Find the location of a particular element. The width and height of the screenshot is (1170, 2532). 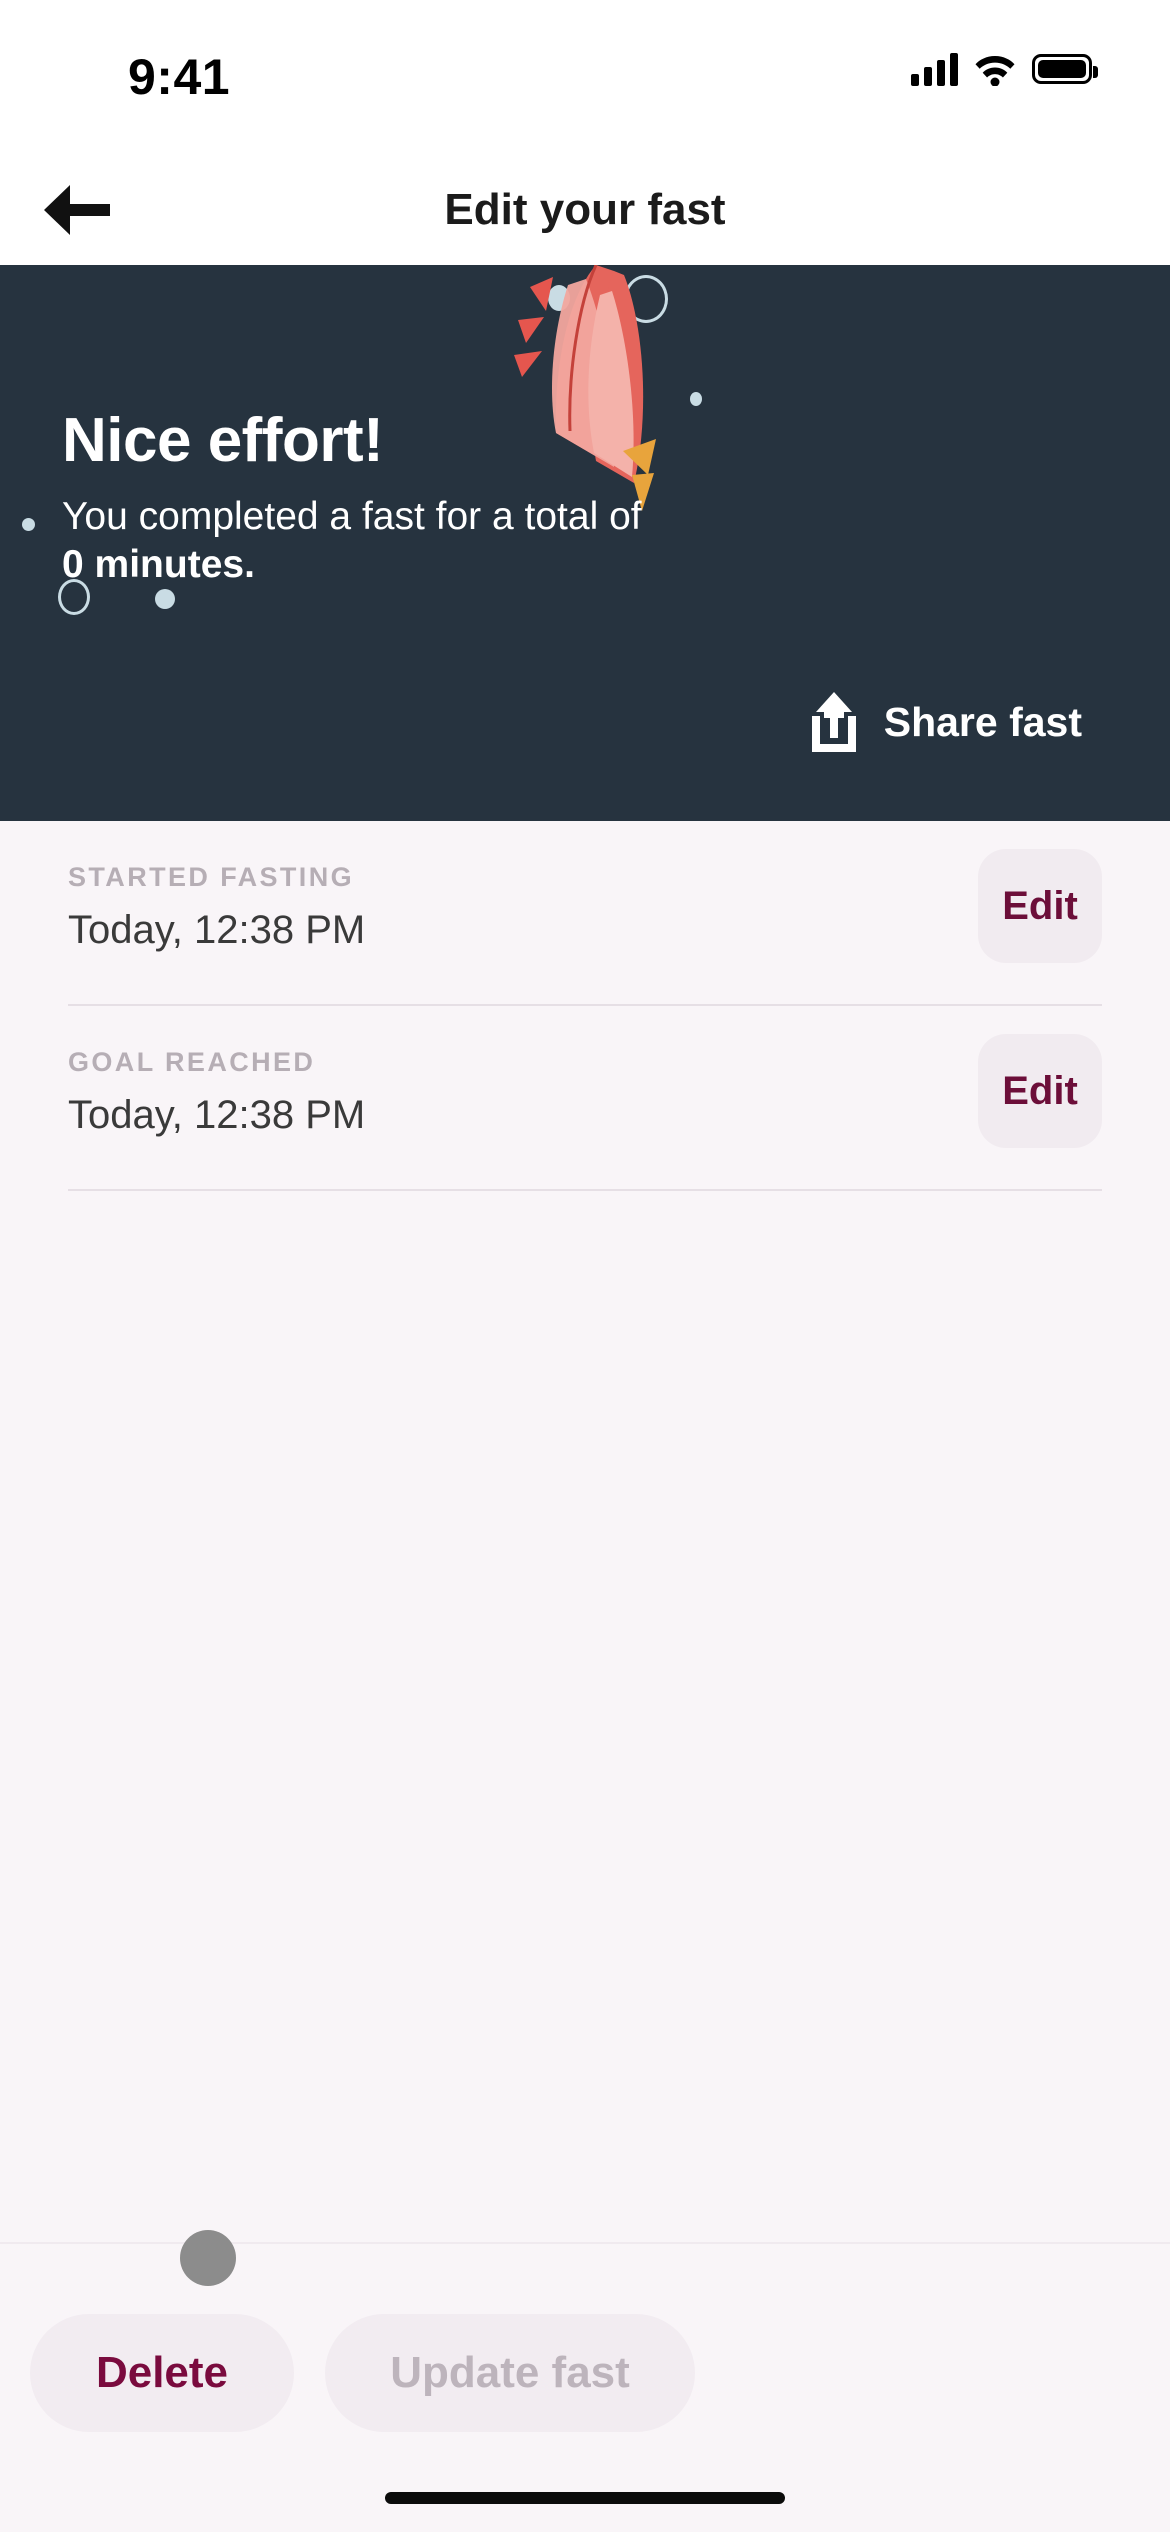

hero-title: Nice effort! is located at coordinates (223, 440).